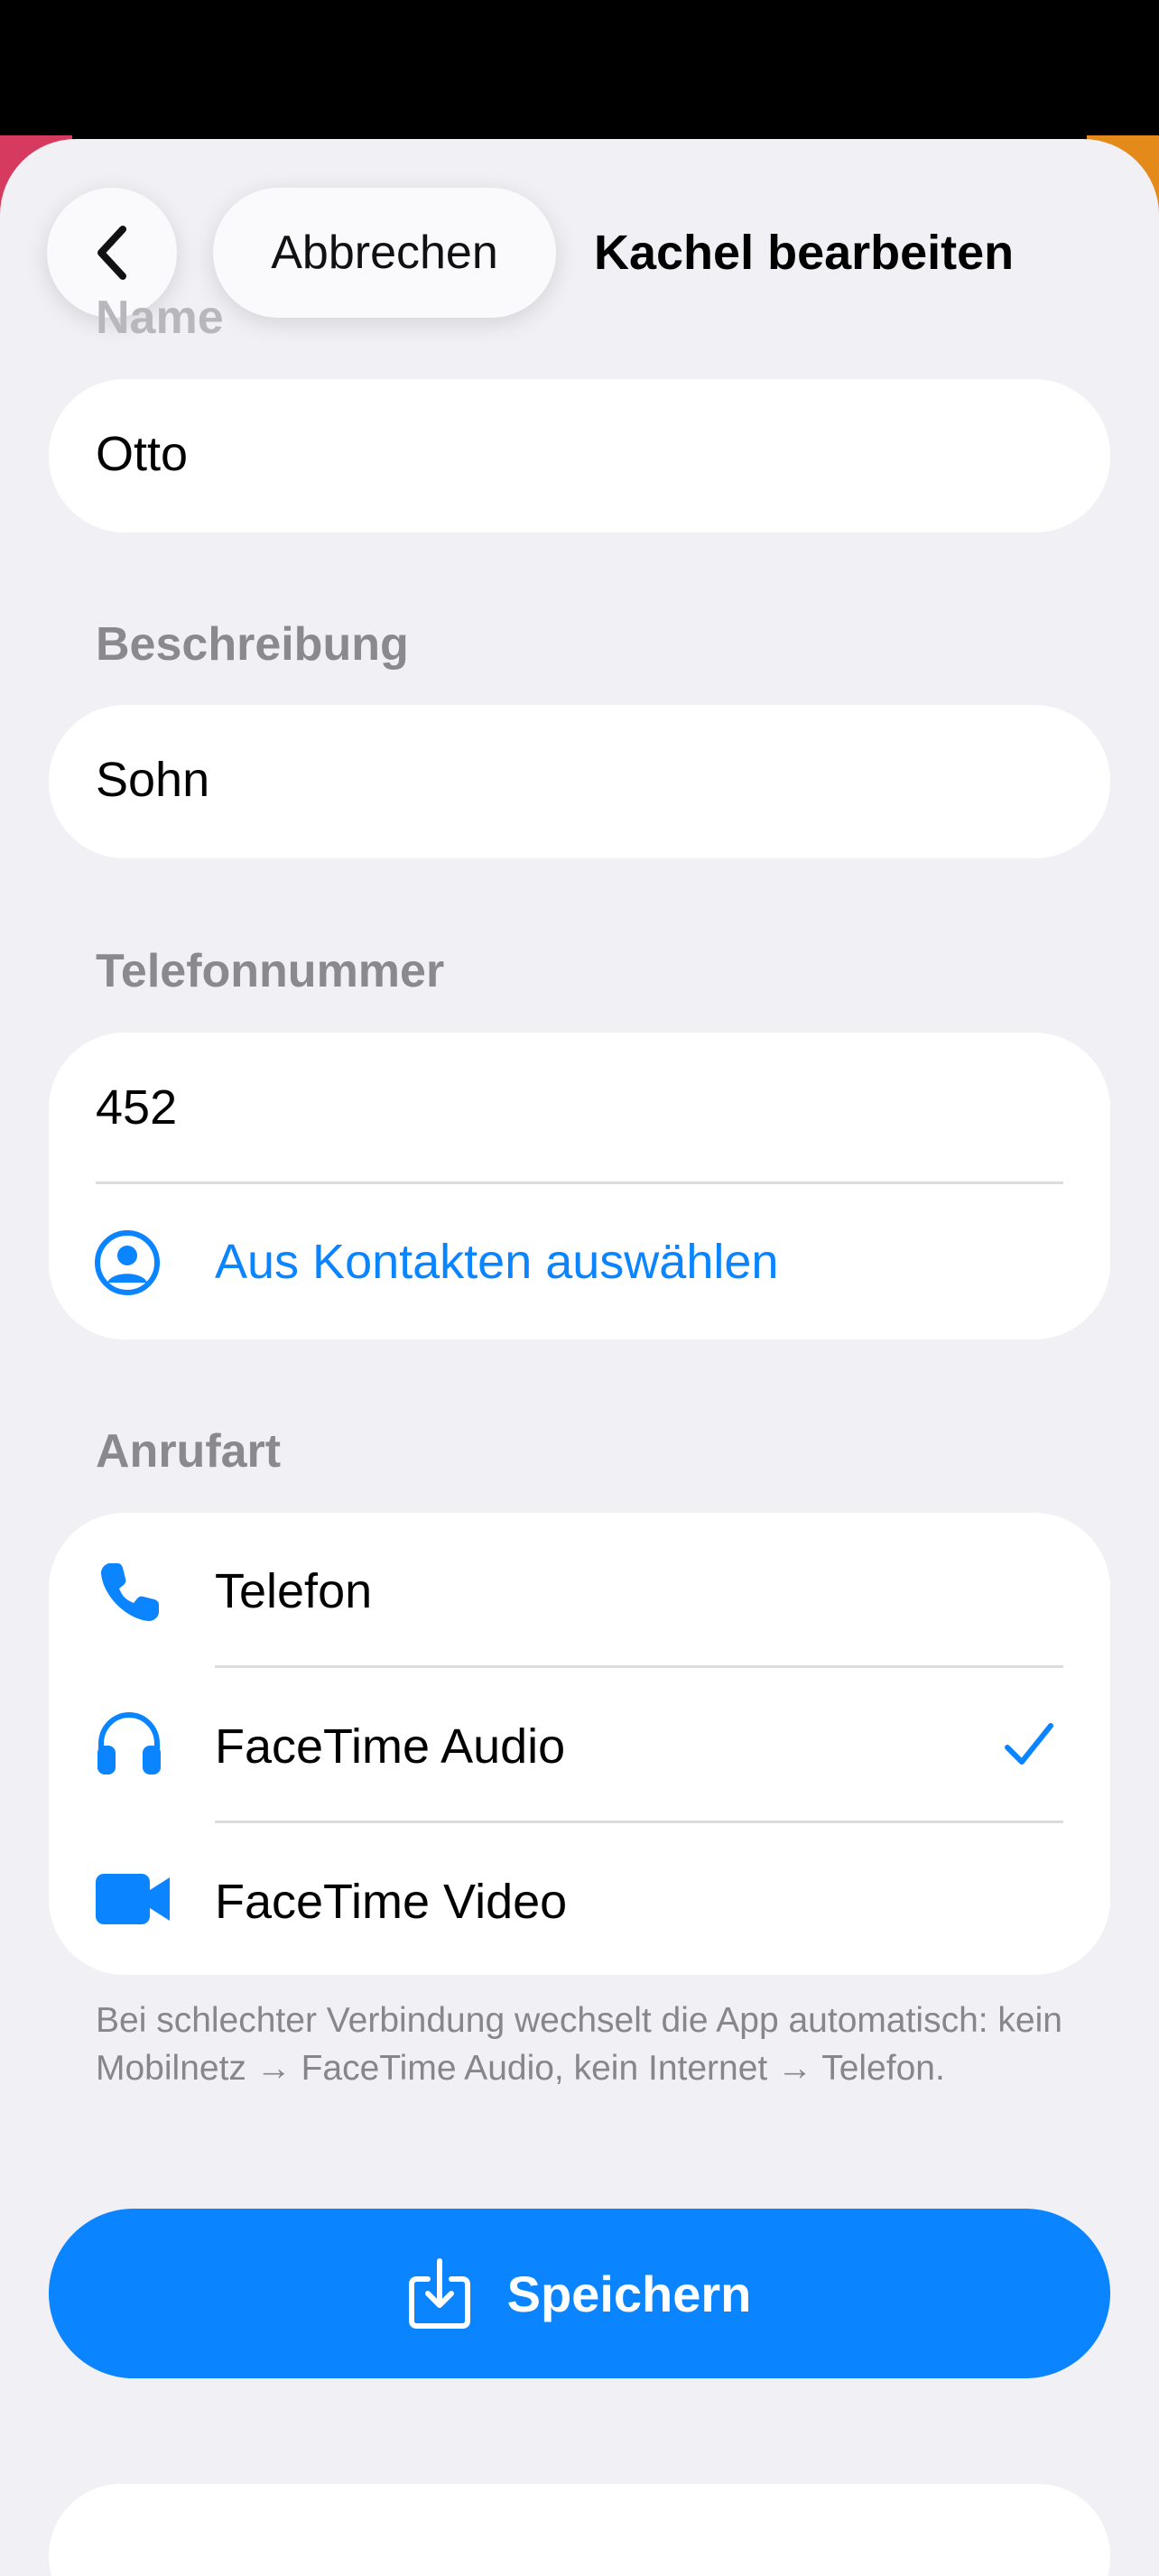 The height and width of the screenshot is (2576, 1159). I want to click on phone-card: 452 Aus Kontakten auswählen, so click(579, 1186).